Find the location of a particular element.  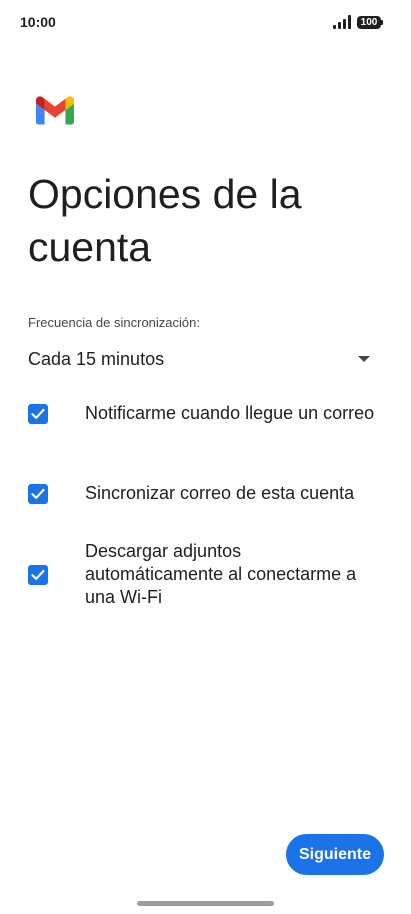

sync-frequency-label: Frecuencia de sincronización: is located at coordinates (114, 322).